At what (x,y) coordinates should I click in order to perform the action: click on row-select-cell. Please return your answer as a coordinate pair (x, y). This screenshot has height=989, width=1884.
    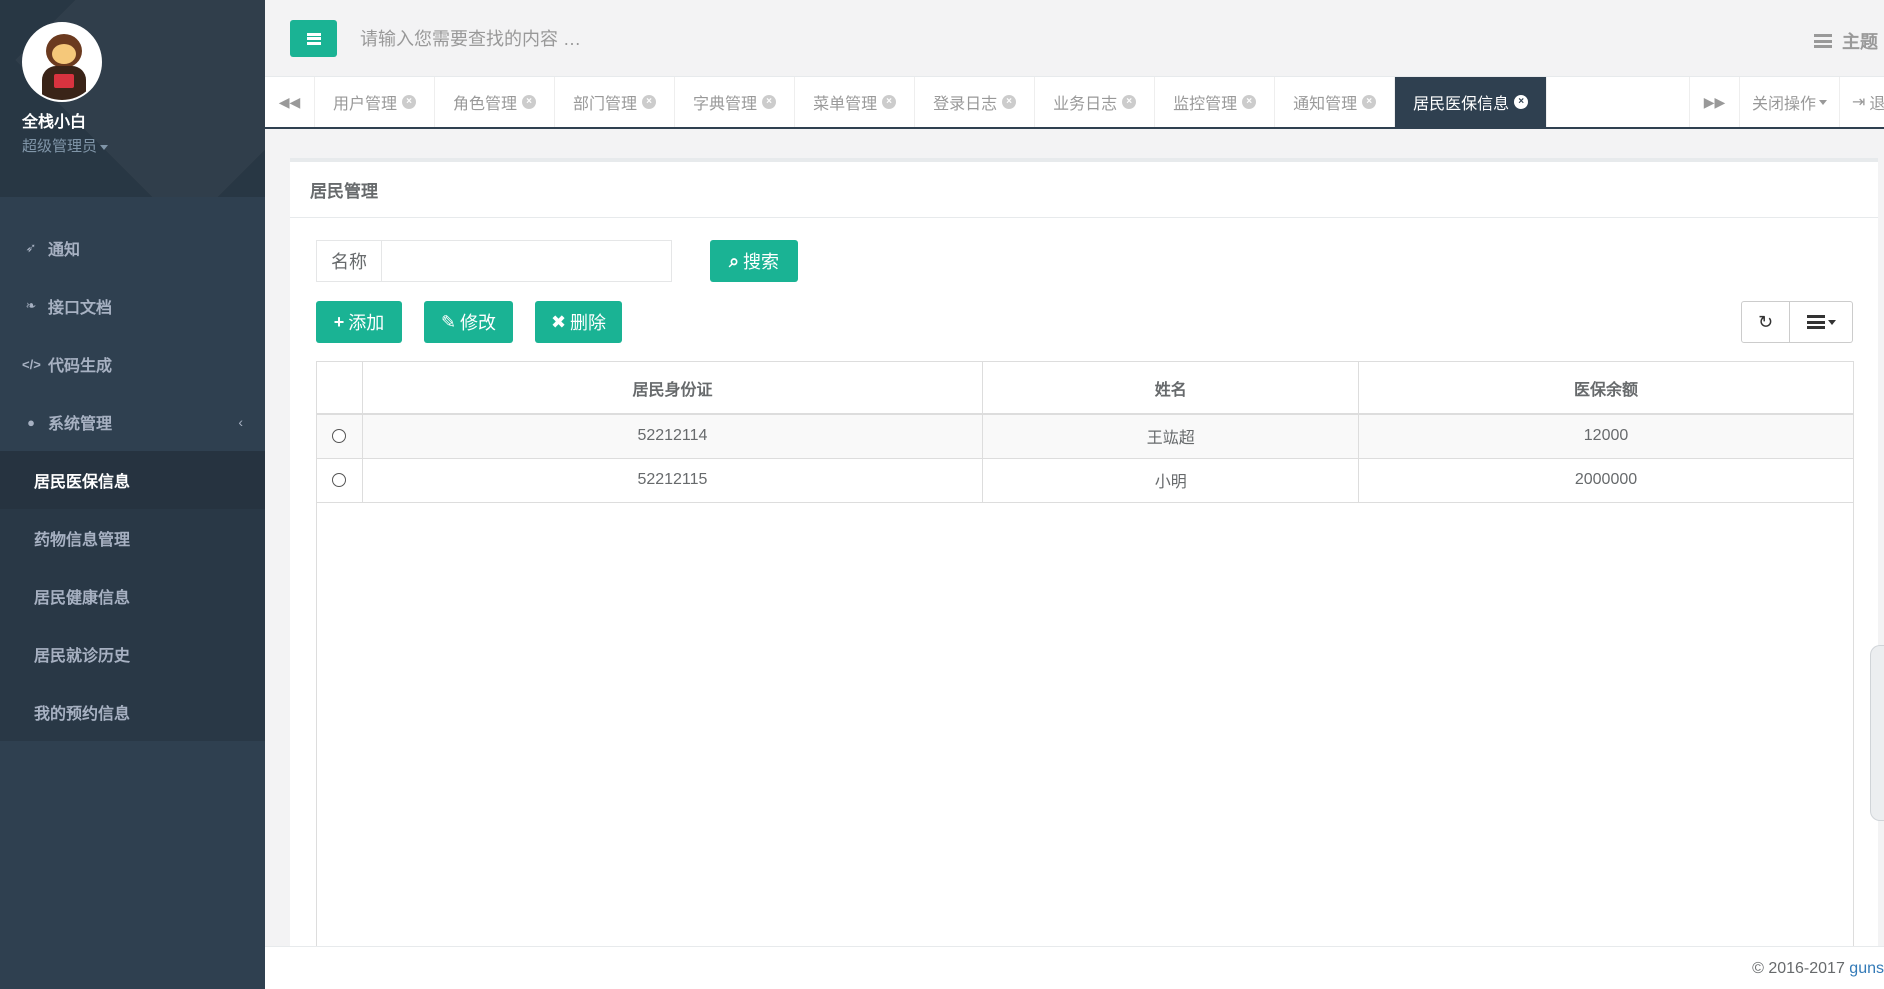
    Looking at the image, I should click on (339, 480).